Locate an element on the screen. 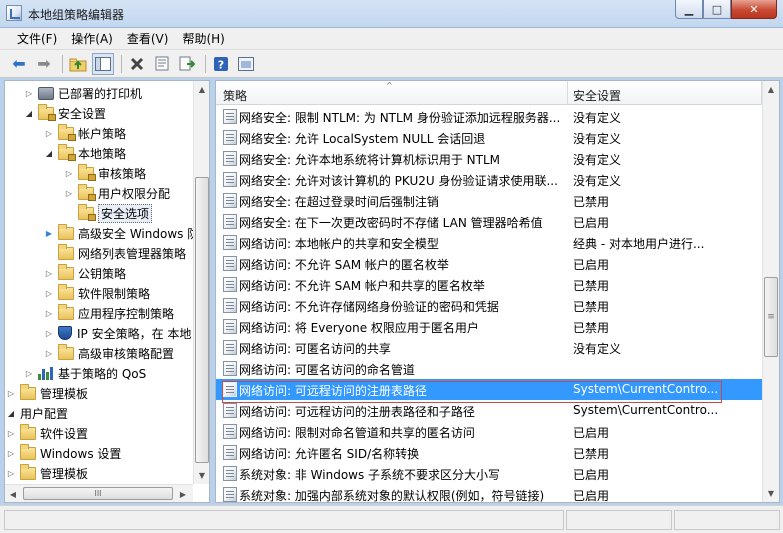 Image resolution: width=783 pixels, height=533 pixels. tree-node-user-rights: ▷ 用户权限分配 is located at coordinates (116, 193).